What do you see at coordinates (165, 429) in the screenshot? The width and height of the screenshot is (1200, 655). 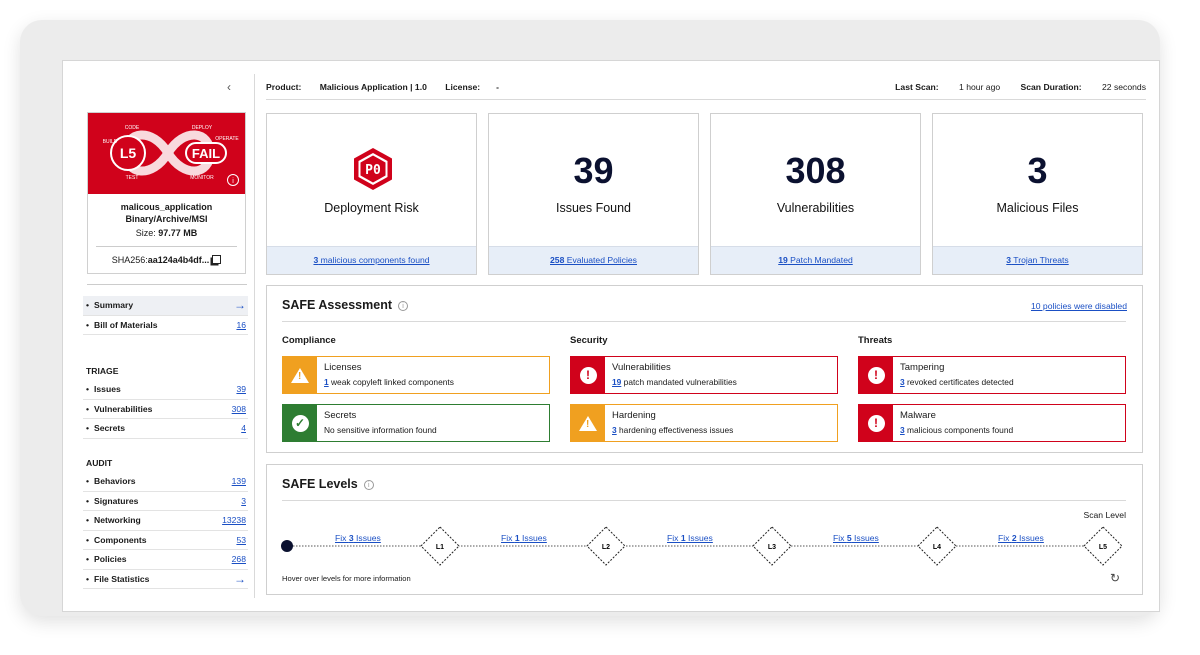 I see `nav-item-secrets: Secrets 4` at bounding box center [165, 429].